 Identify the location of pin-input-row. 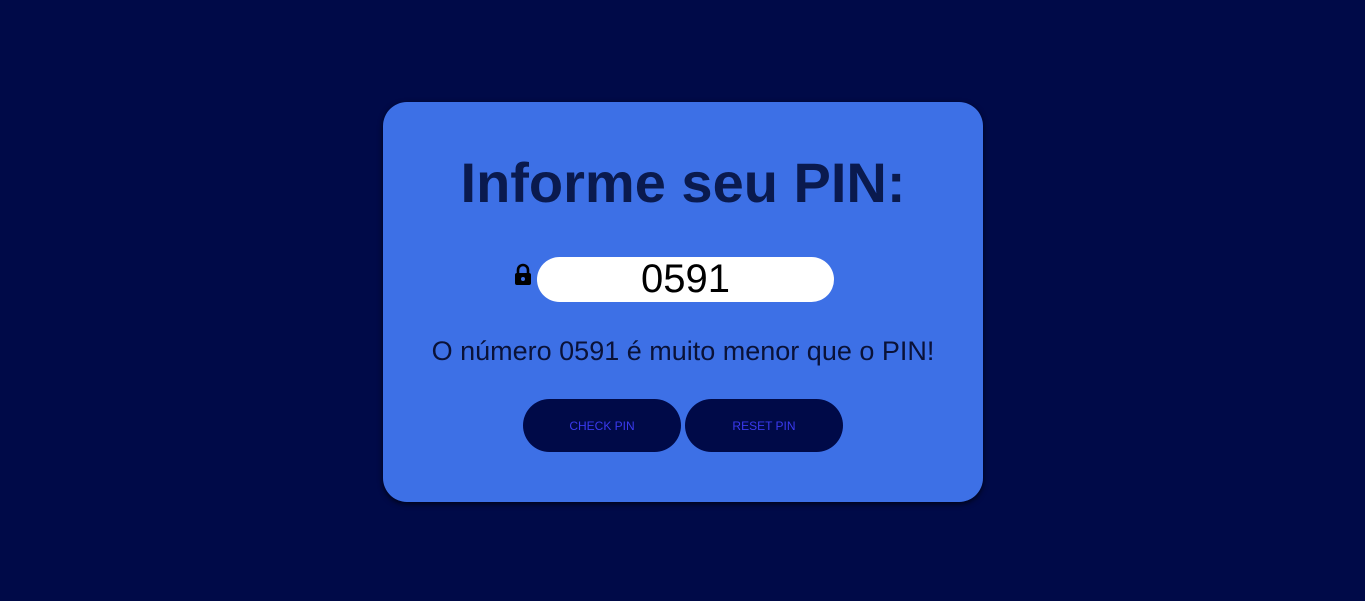
(672, 279).